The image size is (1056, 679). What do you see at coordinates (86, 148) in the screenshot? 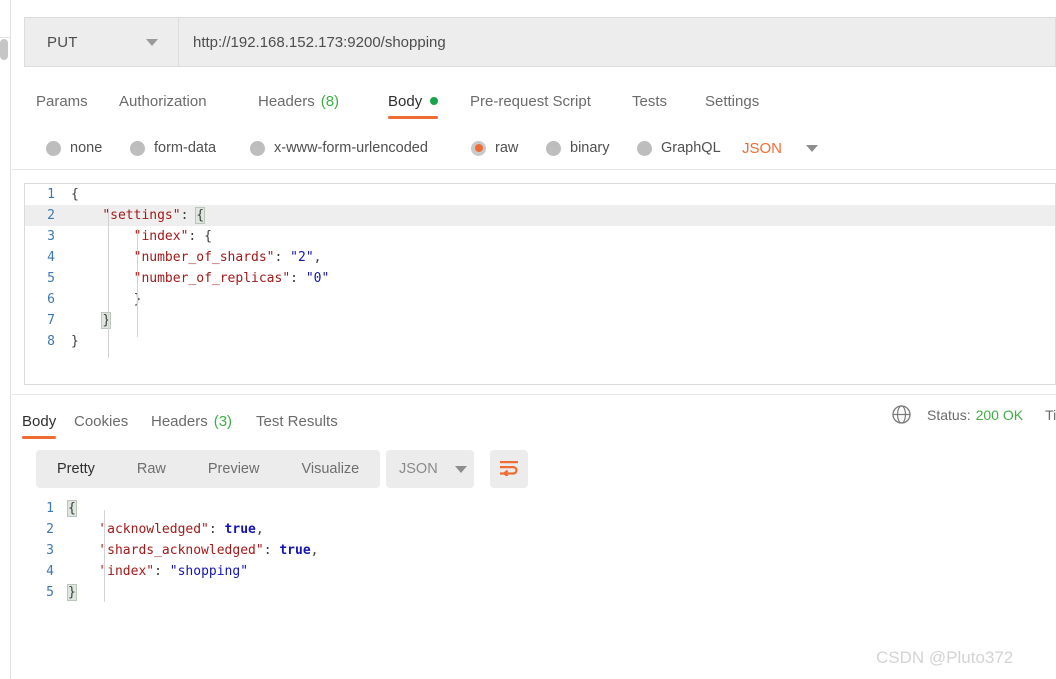
I see `body-mode-label: none` at bounding box center [86, 148].